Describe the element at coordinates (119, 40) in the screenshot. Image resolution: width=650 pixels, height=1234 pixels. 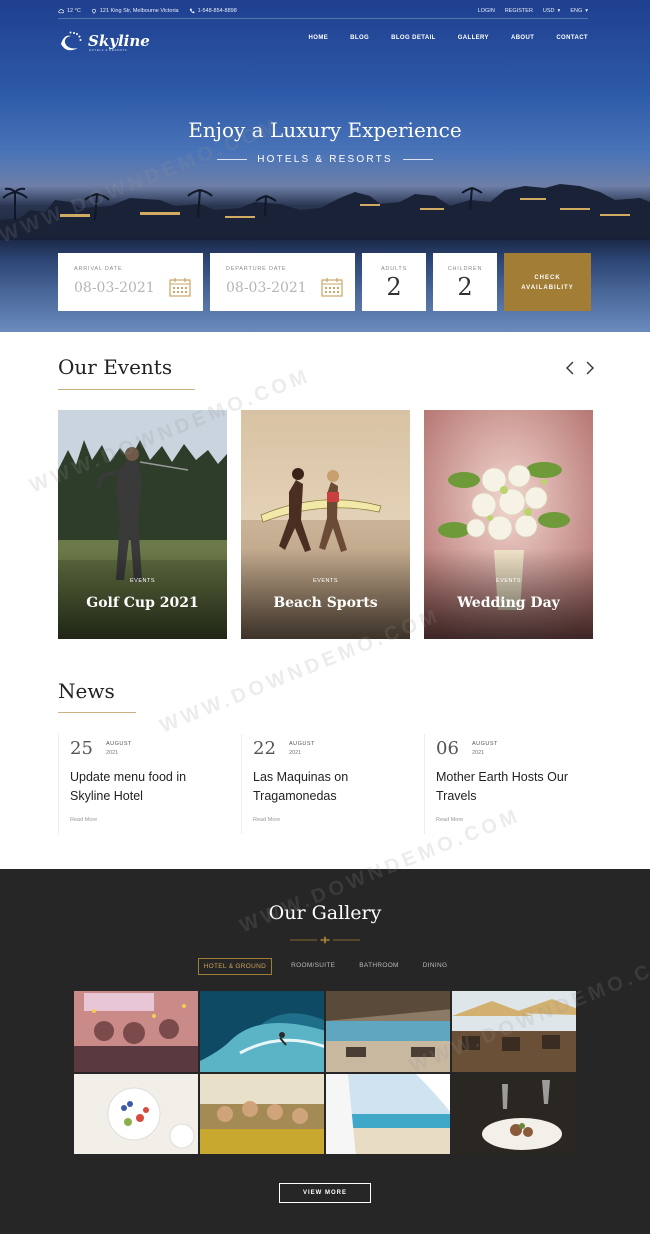
I see `brand-name: Skyline` at that location.